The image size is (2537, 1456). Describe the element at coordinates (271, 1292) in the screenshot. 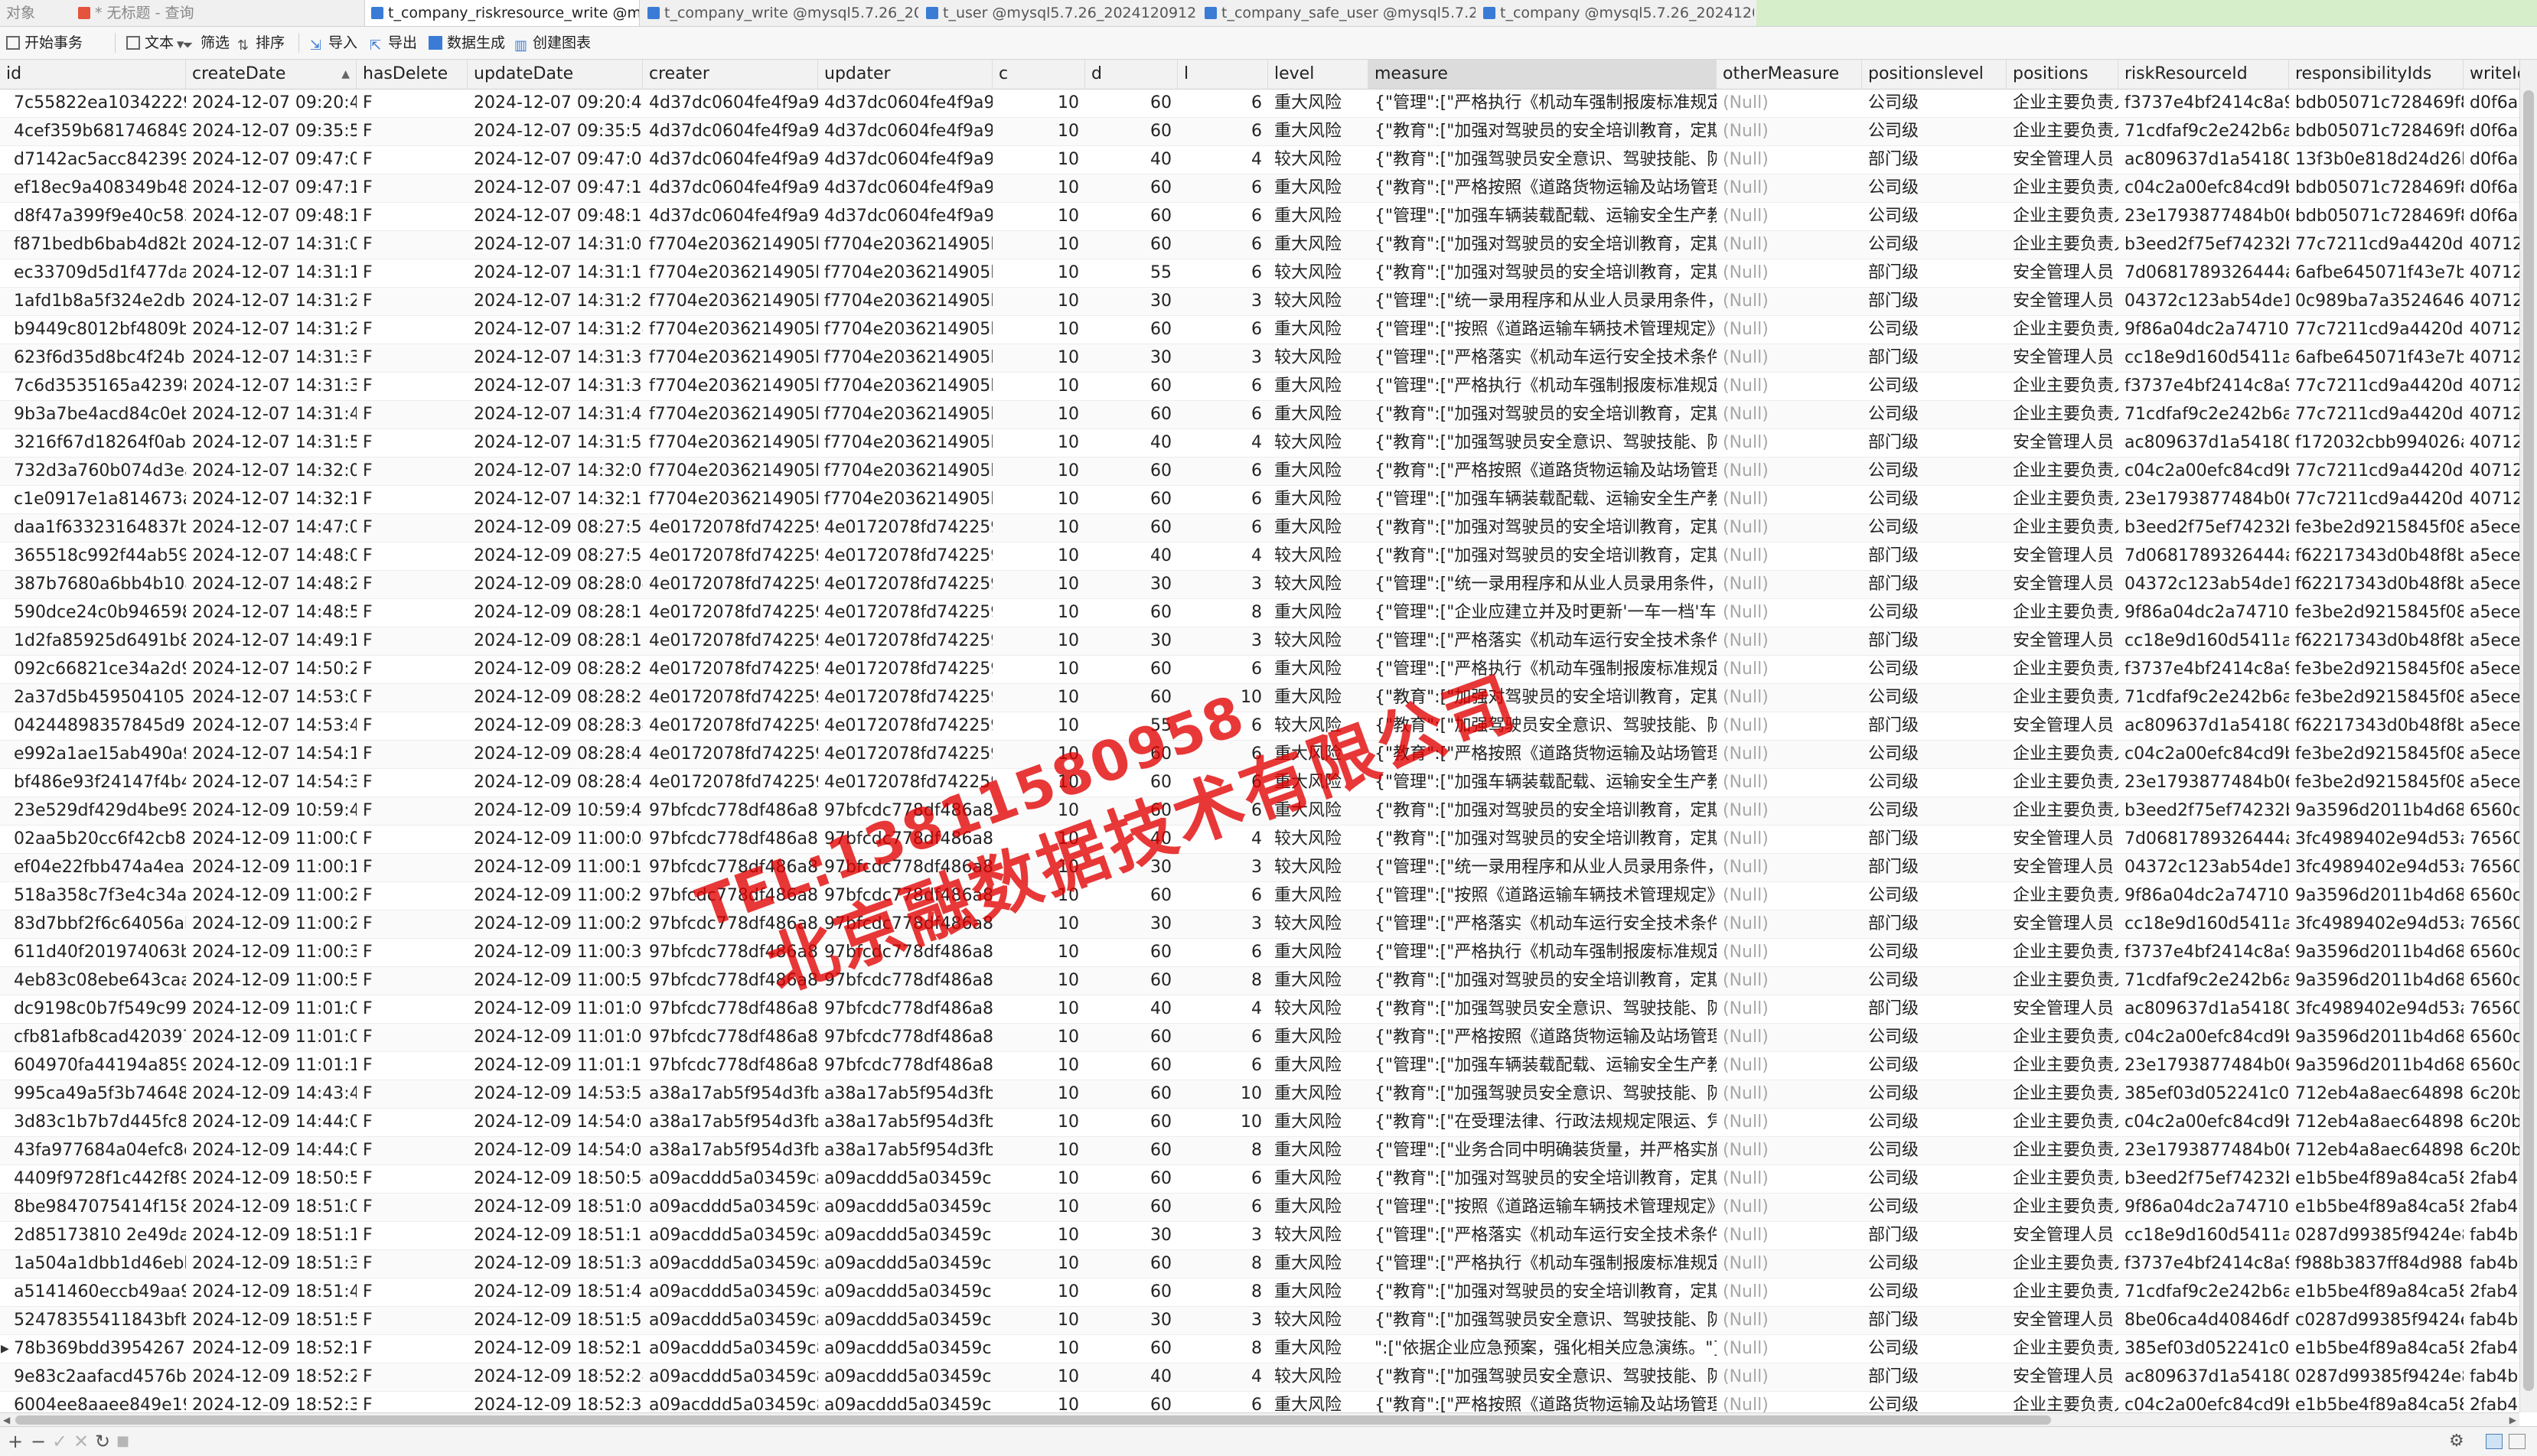

I see `cell-create-date: 2024-12-09 18:51:43` at that location.